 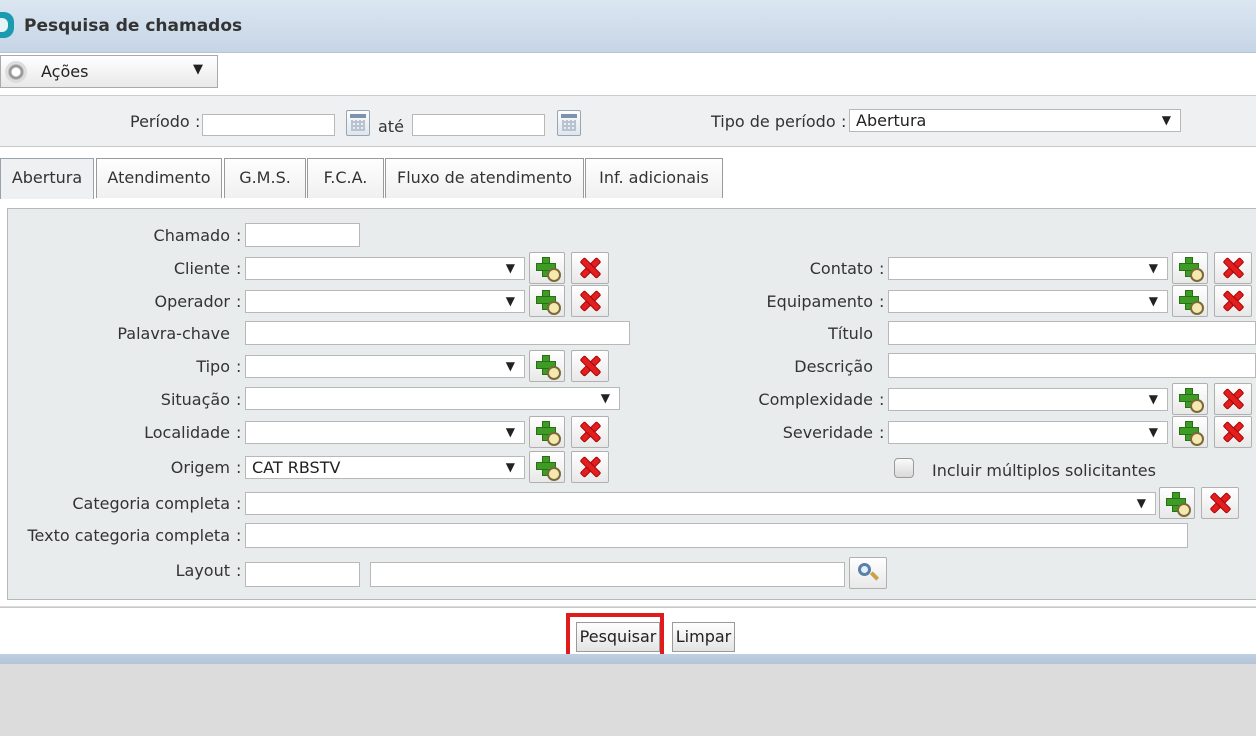 What do you see at coordinates (191, 235) in the screenshot?
I see `chamado-label: Chamado` at bounding box center [191, 235].